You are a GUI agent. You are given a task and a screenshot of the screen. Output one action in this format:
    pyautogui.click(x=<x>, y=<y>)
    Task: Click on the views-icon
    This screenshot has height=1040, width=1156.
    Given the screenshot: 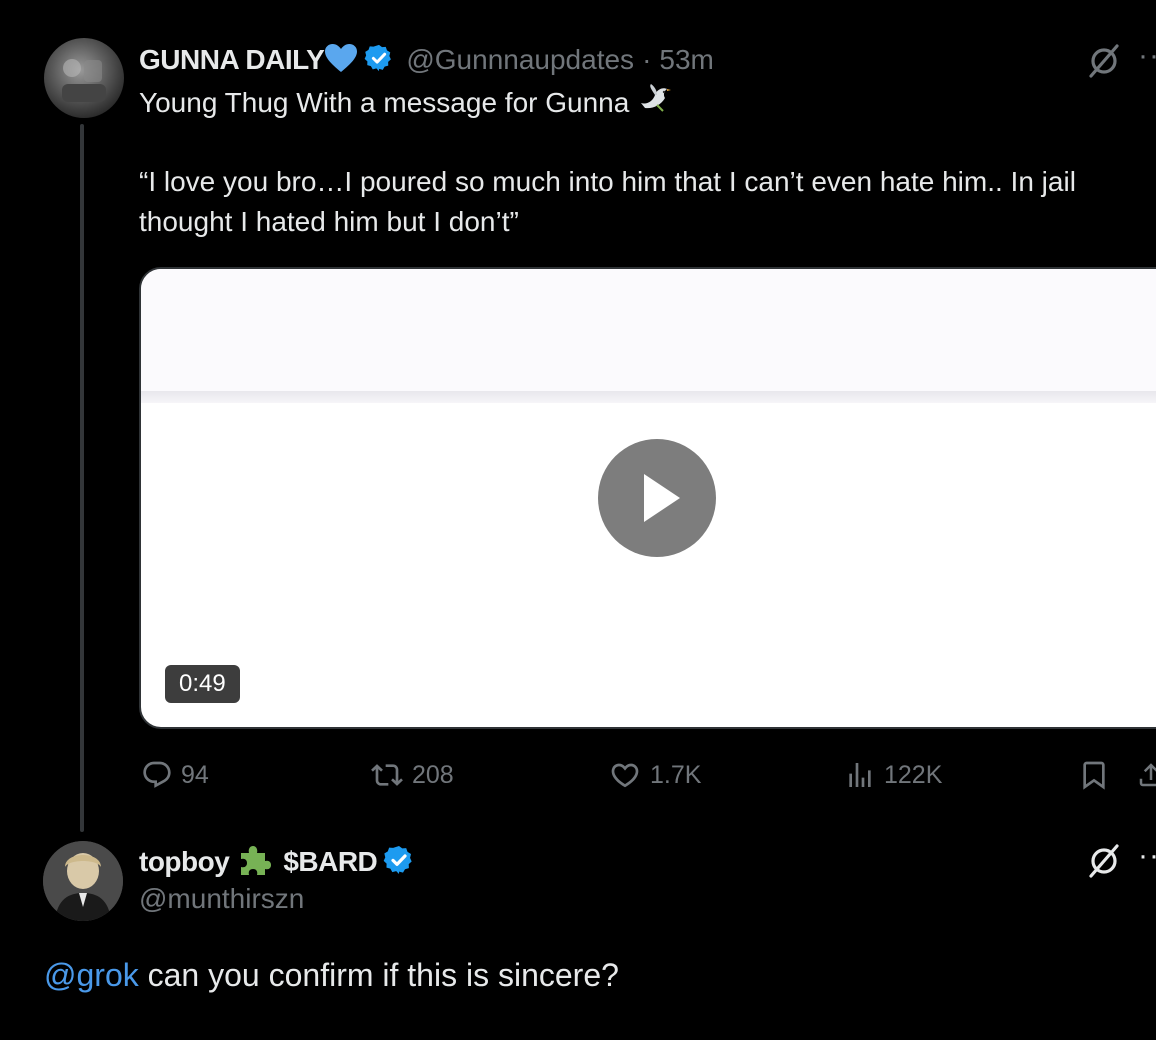 What is the action you would take?
    pyautogui.click(x=860, y=775)
    